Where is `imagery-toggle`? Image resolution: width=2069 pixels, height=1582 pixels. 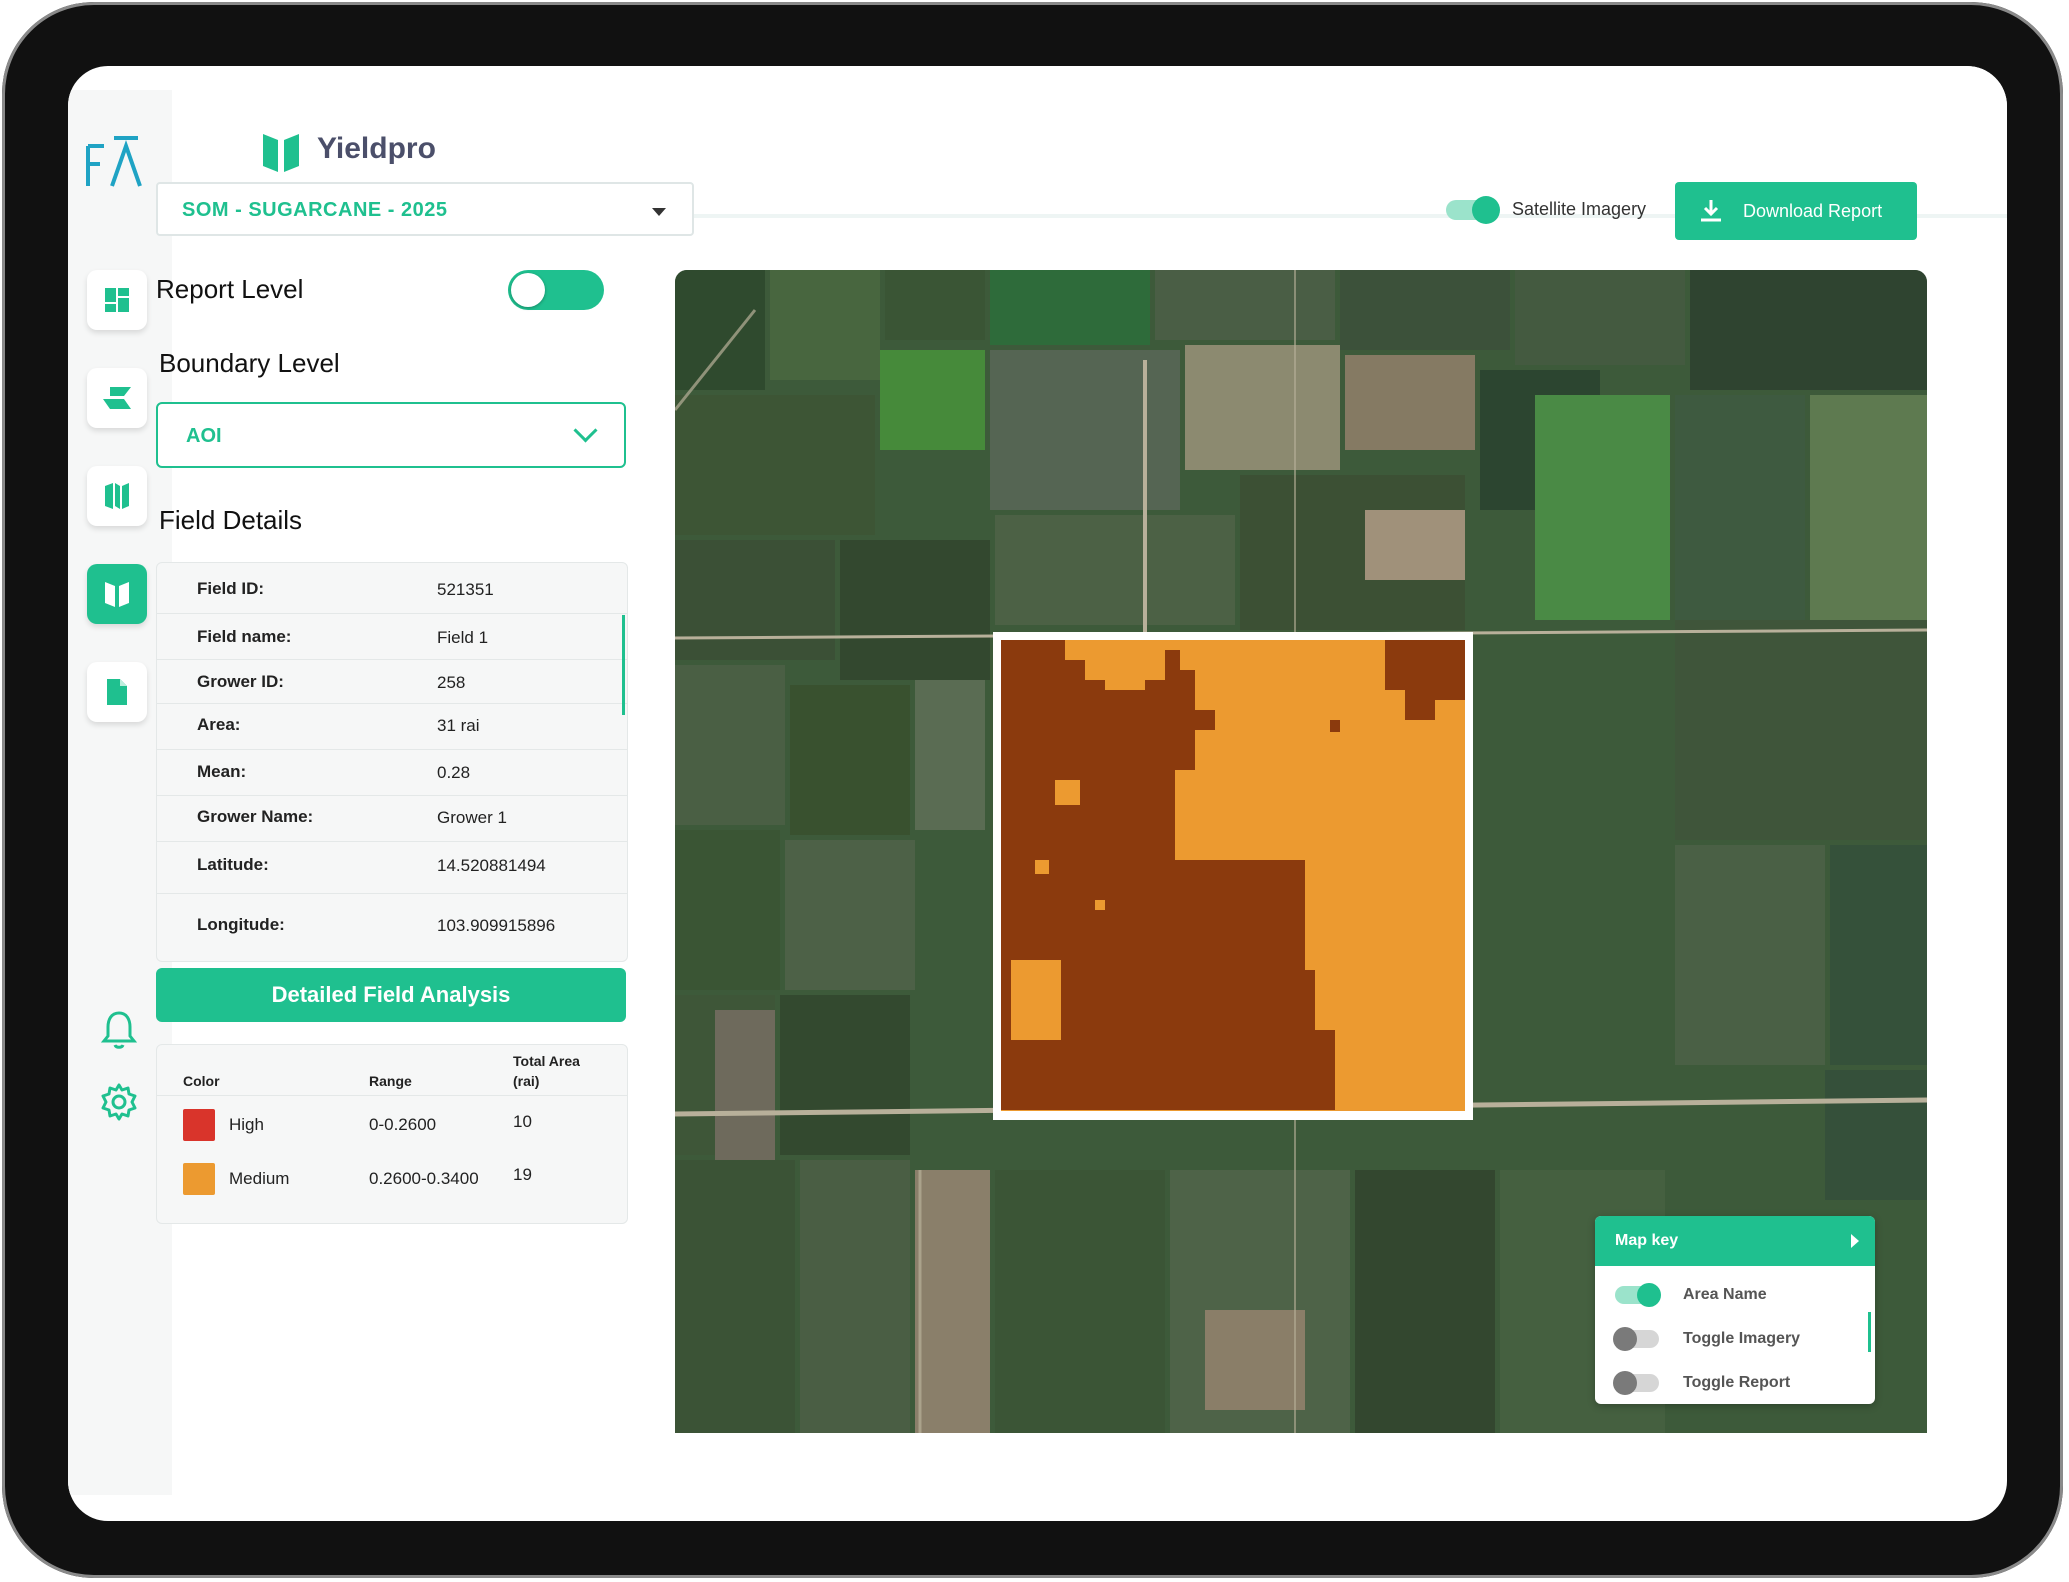 imagery-toggle is located at coordinates (1636, 1339).